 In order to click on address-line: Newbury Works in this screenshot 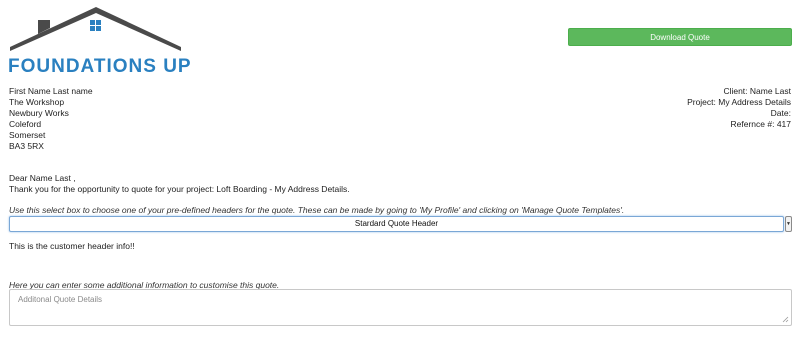, I will do `click(39, 113)`.